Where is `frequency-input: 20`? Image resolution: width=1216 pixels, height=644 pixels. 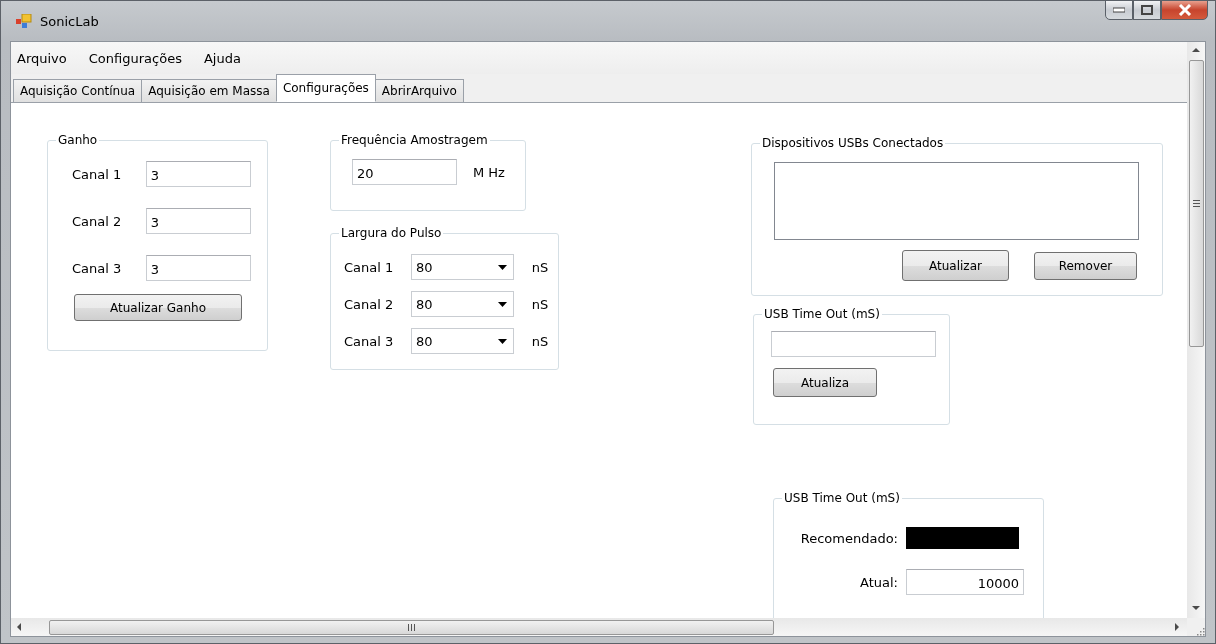
frequency-input: 20 is located at coordinates (404, 172).